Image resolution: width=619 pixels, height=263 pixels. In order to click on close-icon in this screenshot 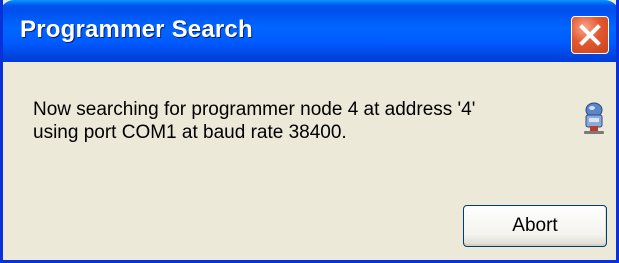, I will do `click(590, 35)`.